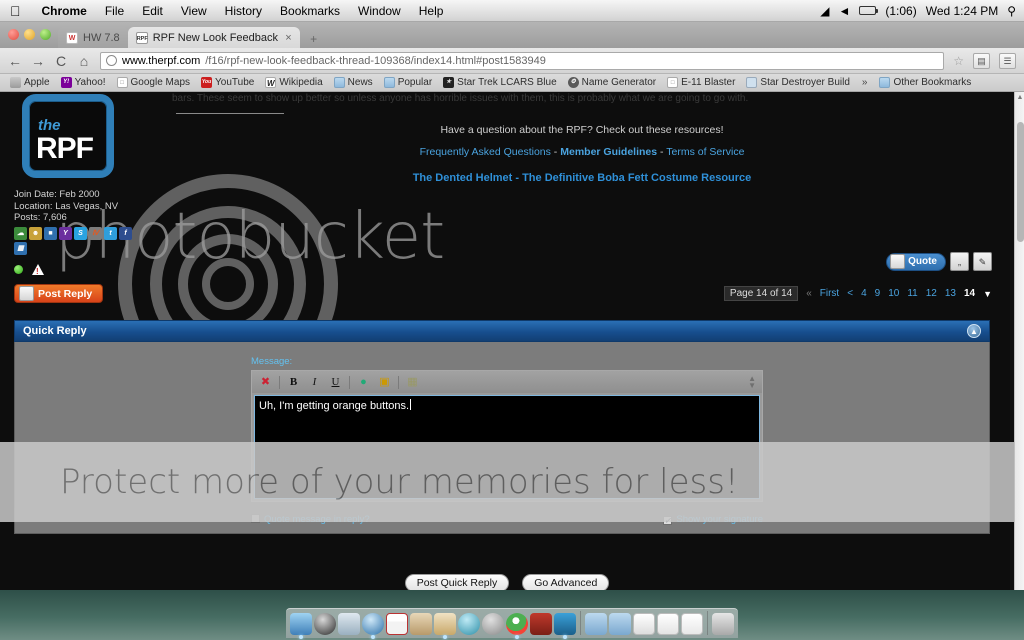 The image size is (1024, 640). I want to click on wifi-icon: ◢, so click(824, 11).